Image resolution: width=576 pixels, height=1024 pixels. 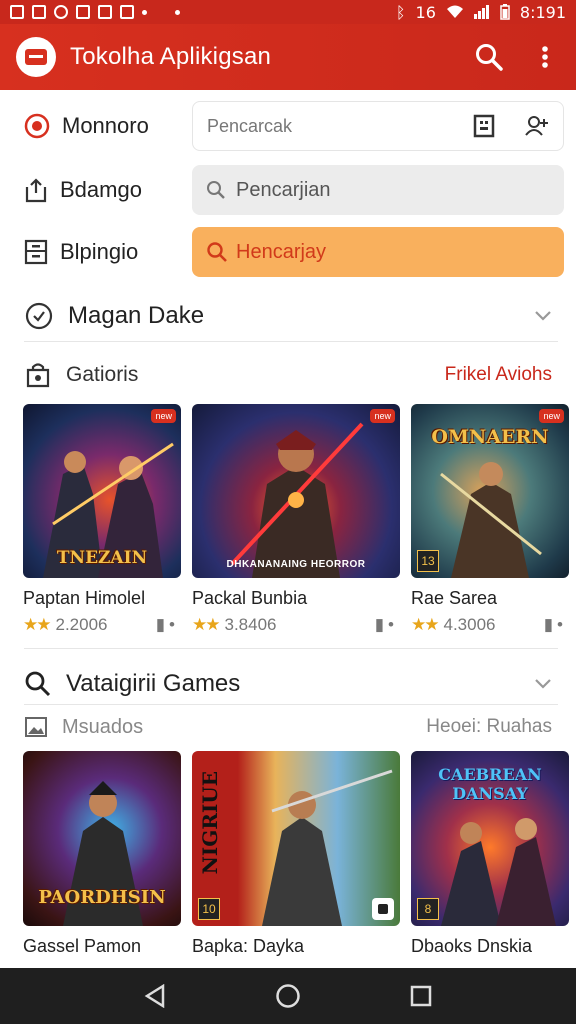 I want to click on age-rating-badge: 13, so click(x=428, y=561).